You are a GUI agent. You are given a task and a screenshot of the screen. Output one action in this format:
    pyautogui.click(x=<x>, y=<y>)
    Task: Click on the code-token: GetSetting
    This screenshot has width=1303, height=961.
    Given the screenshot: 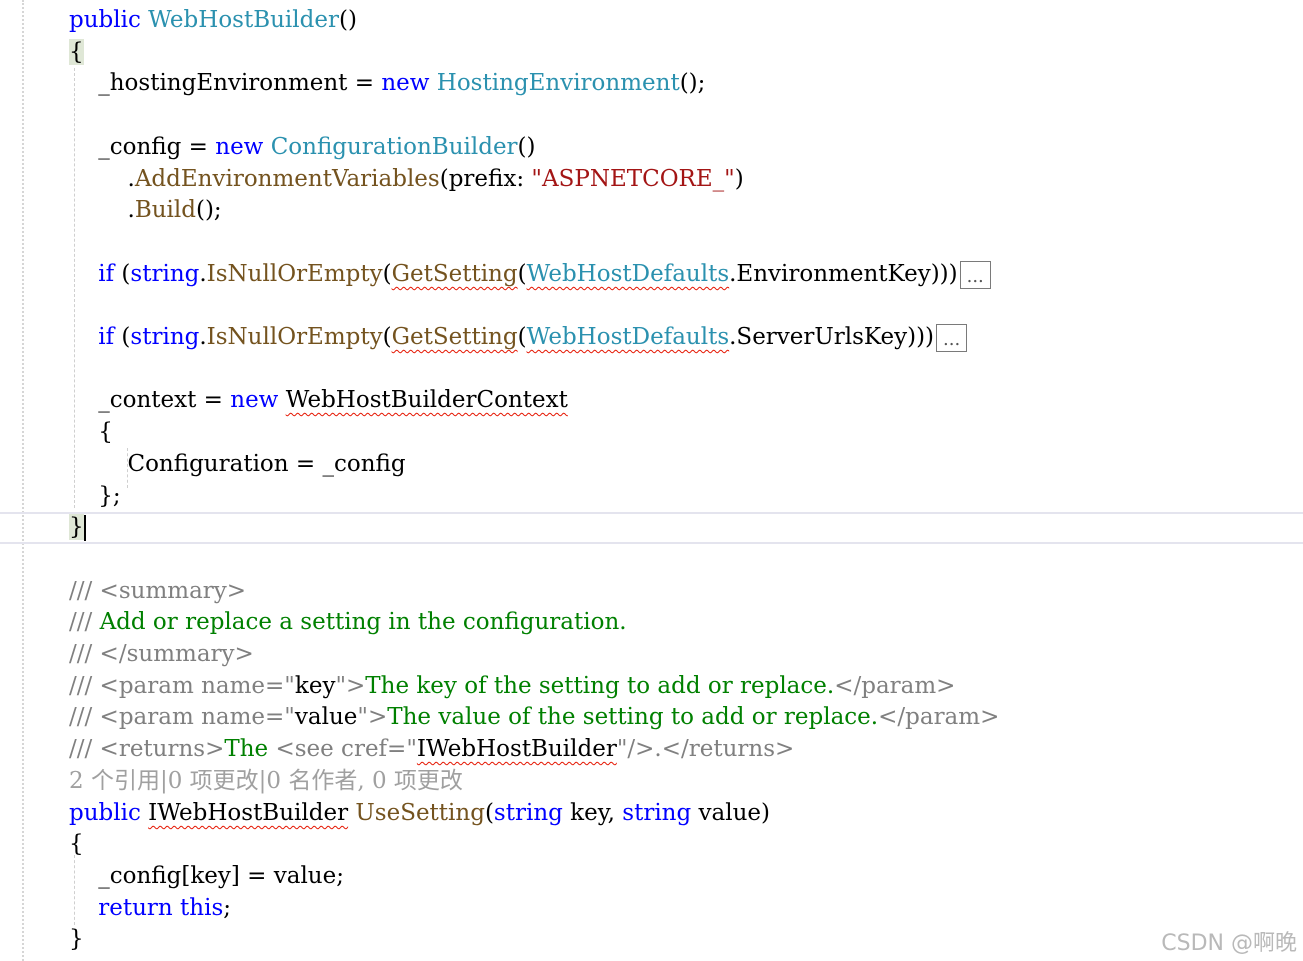 What is the action you would take?
    pyautogui.click(x=454, y=274)
    